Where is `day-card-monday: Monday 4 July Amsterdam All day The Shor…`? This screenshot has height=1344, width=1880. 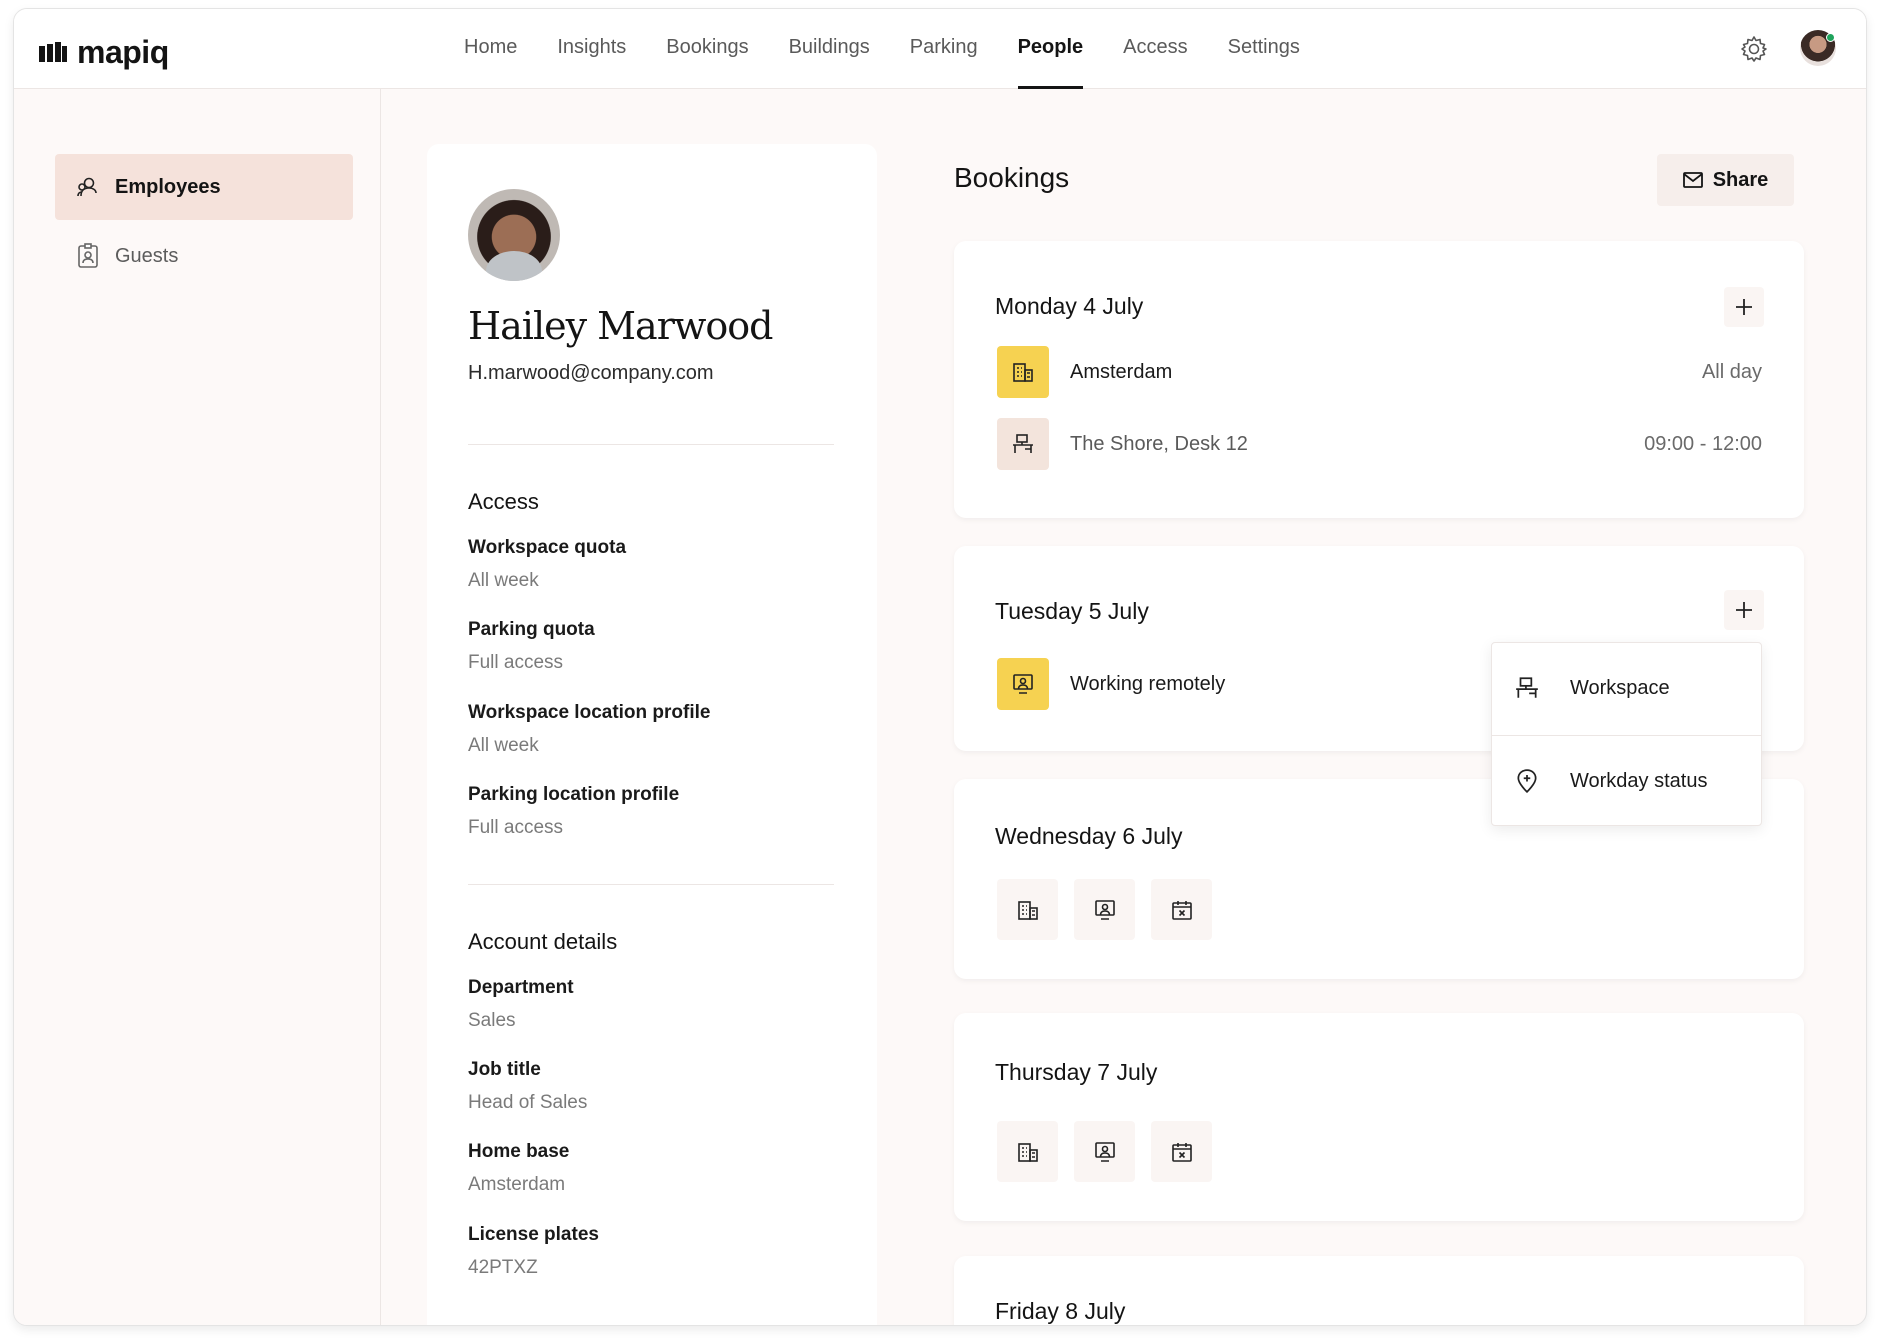
day-card-monday: Monday 4 July Amsterdam All day The Shor… is located at coordinates (1379, 379).